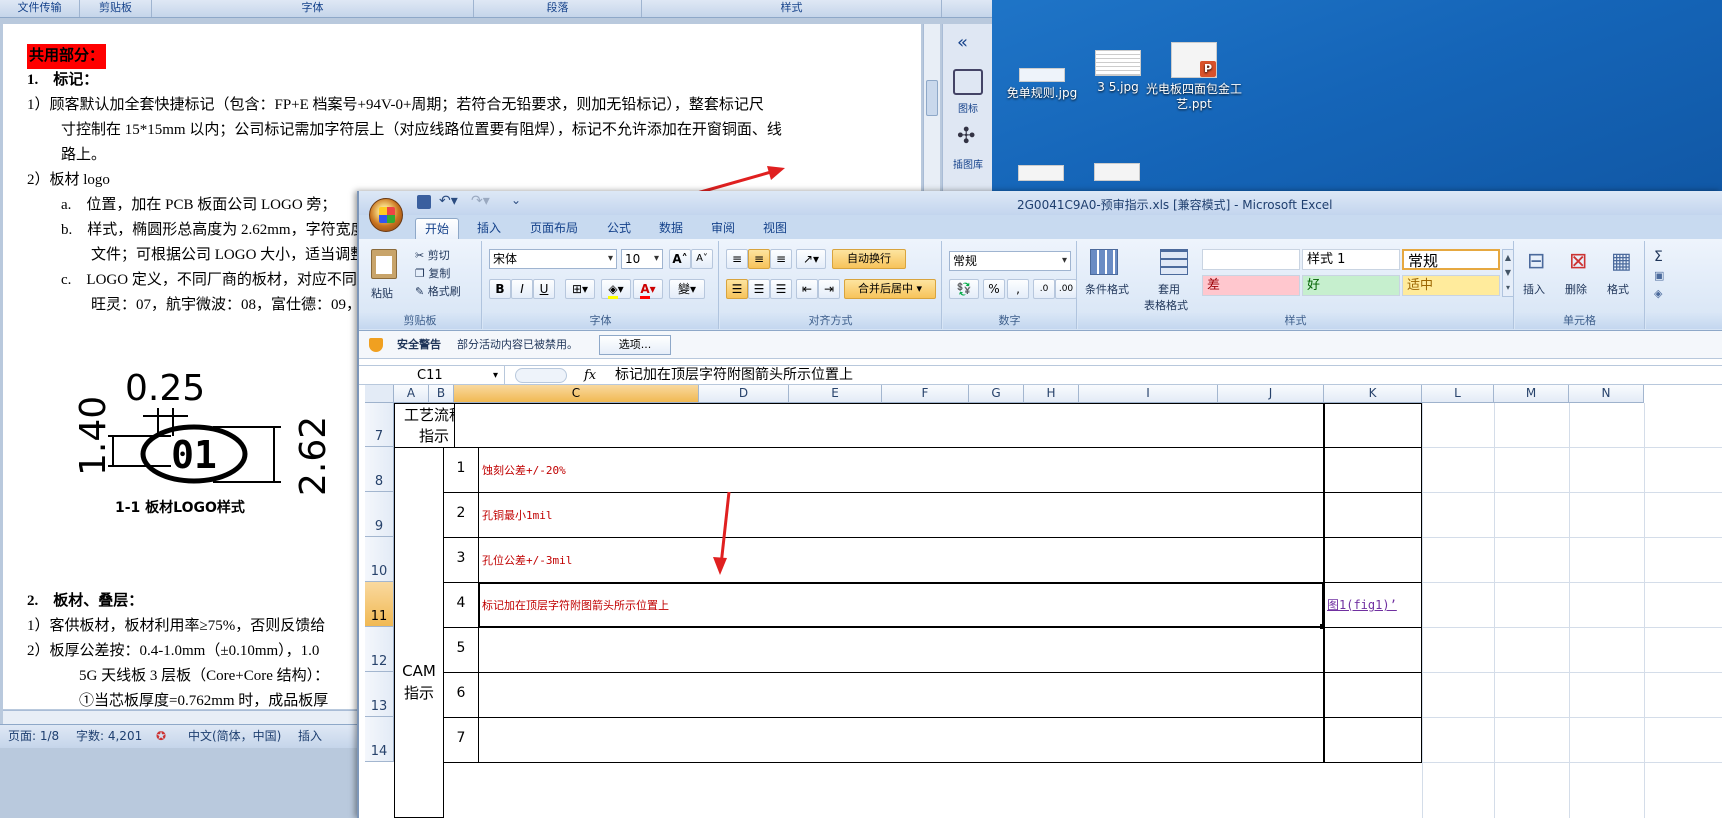  I want to click on office-button, so click(386, 215).